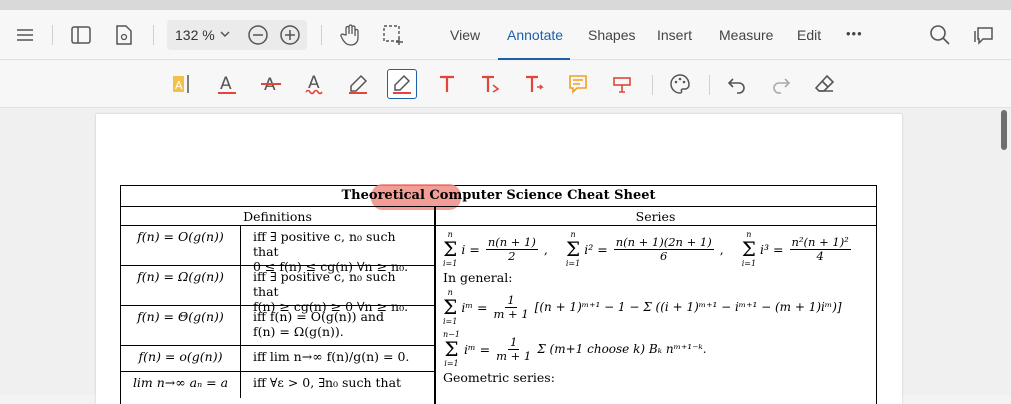 This screenshot has height=404, width=1011. What do you see at coordinates (490, 84) in the screenshot?
I see `callout-text-icon` at bounding box center [490, 84].